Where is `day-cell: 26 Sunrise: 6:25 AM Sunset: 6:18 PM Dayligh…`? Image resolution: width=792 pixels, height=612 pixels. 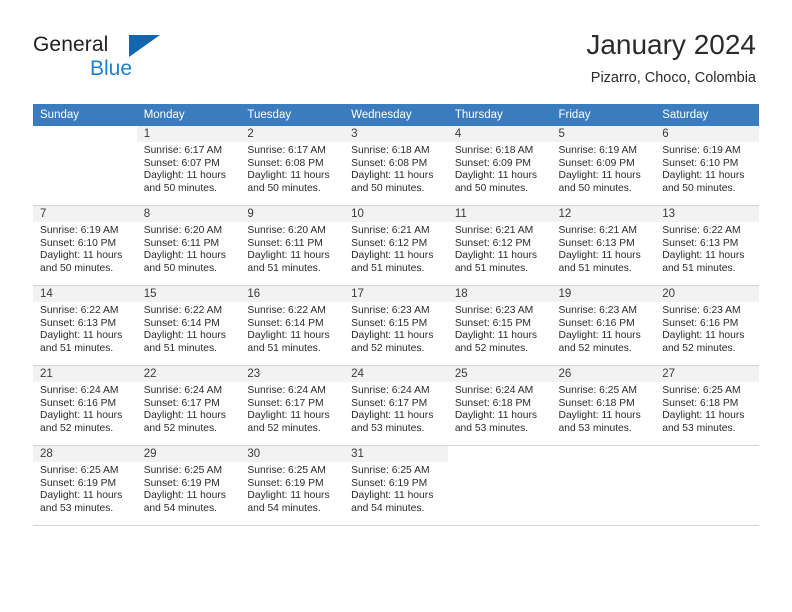
day-cell: 26 Sunrise: 6:25 AM Sunset: 6:18 PM Dayligh… is located at coordinates (603, 405).